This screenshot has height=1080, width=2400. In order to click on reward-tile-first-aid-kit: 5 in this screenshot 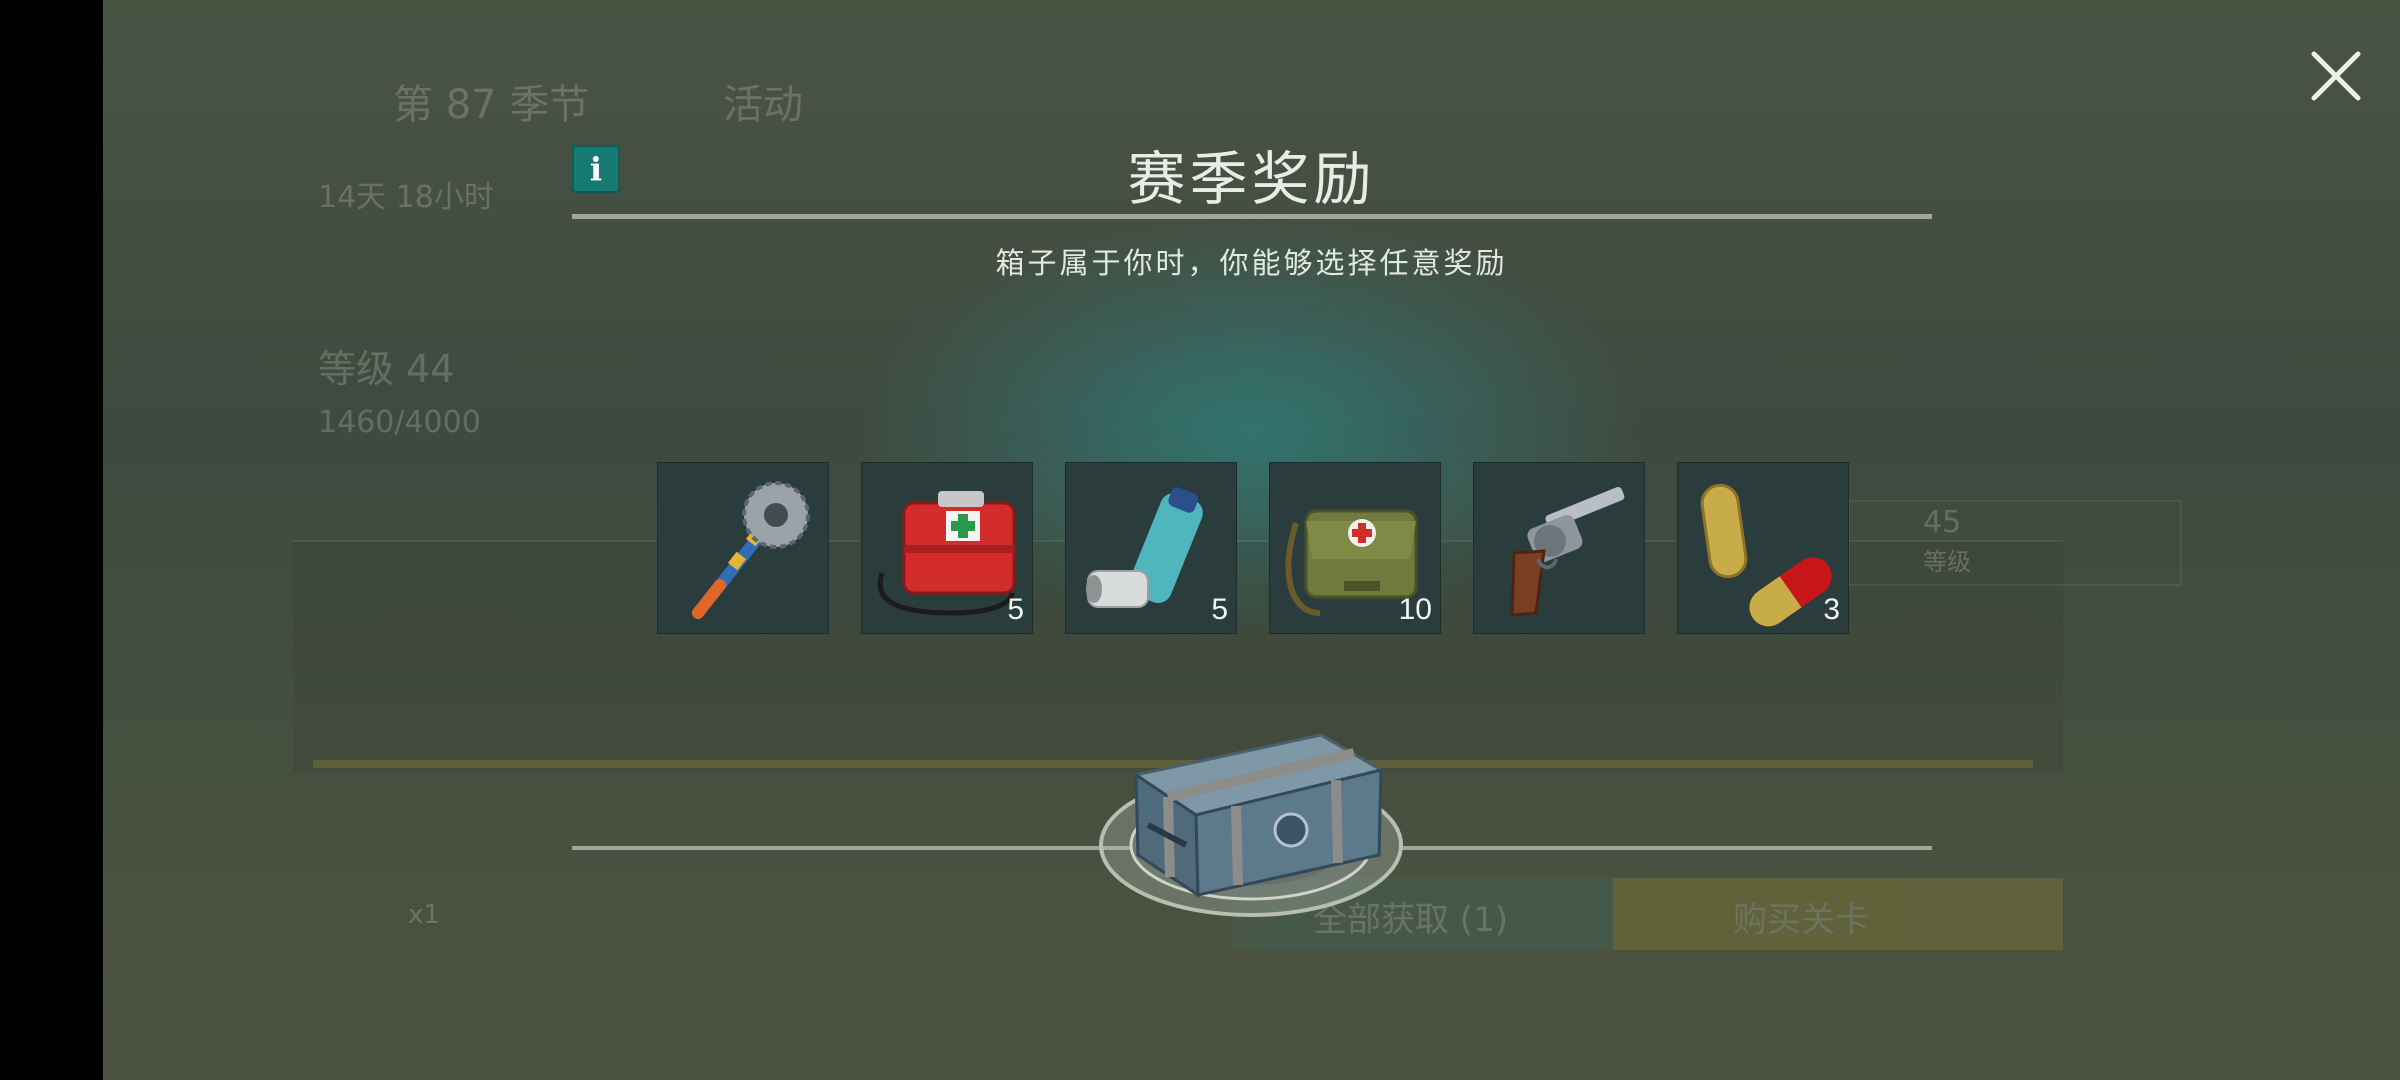, I will do `click(947, 548)`.